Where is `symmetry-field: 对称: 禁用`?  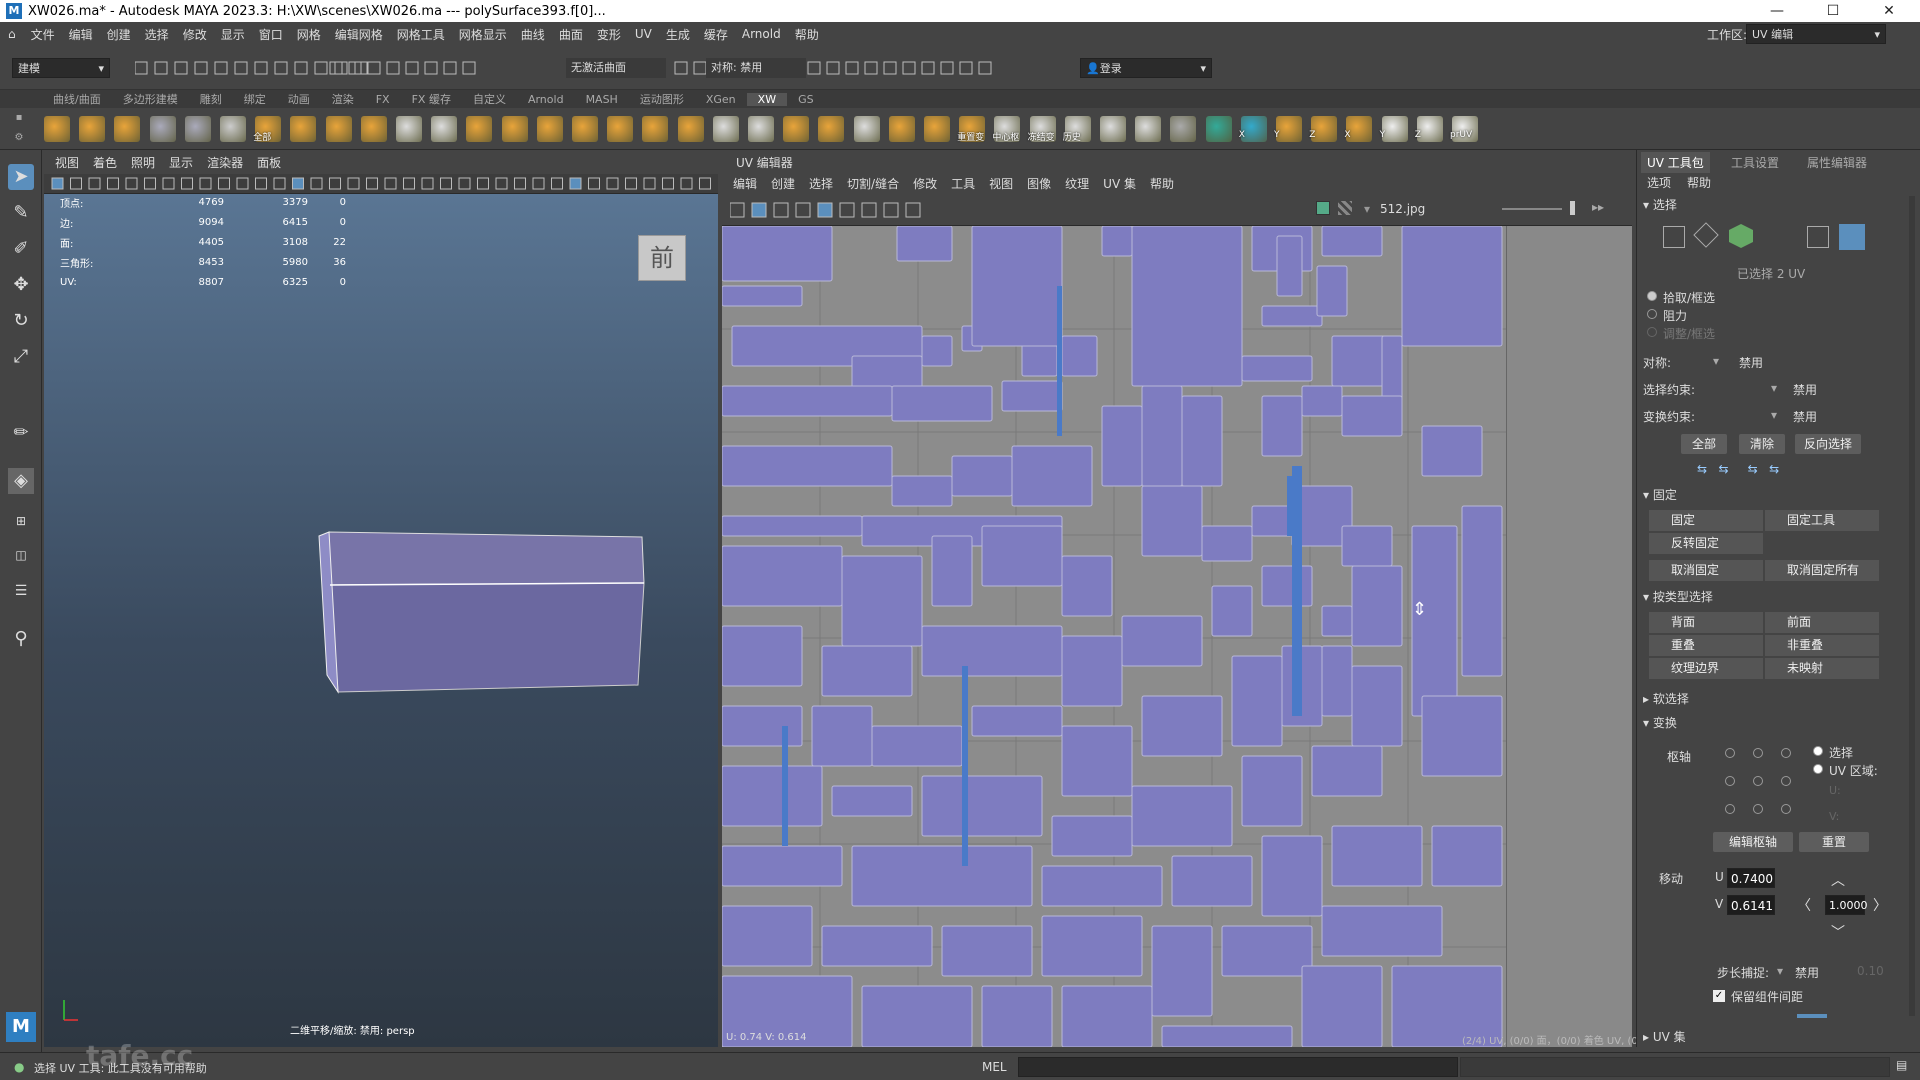
symmetry-field: 对称: 禁用 is located at coordinates (756, 68).